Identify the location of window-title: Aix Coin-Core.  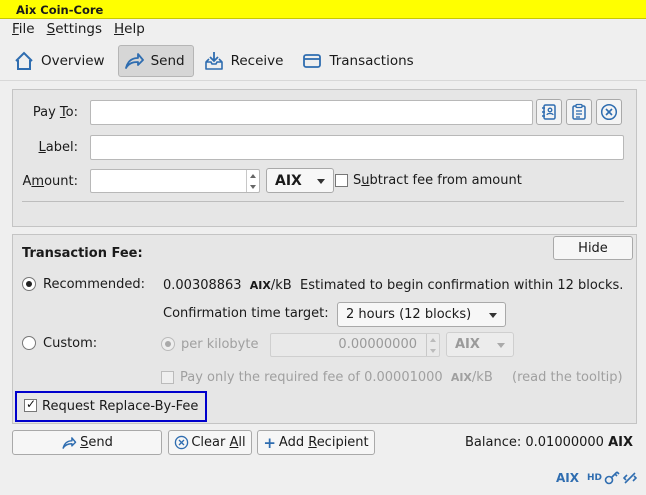
(323, 9).